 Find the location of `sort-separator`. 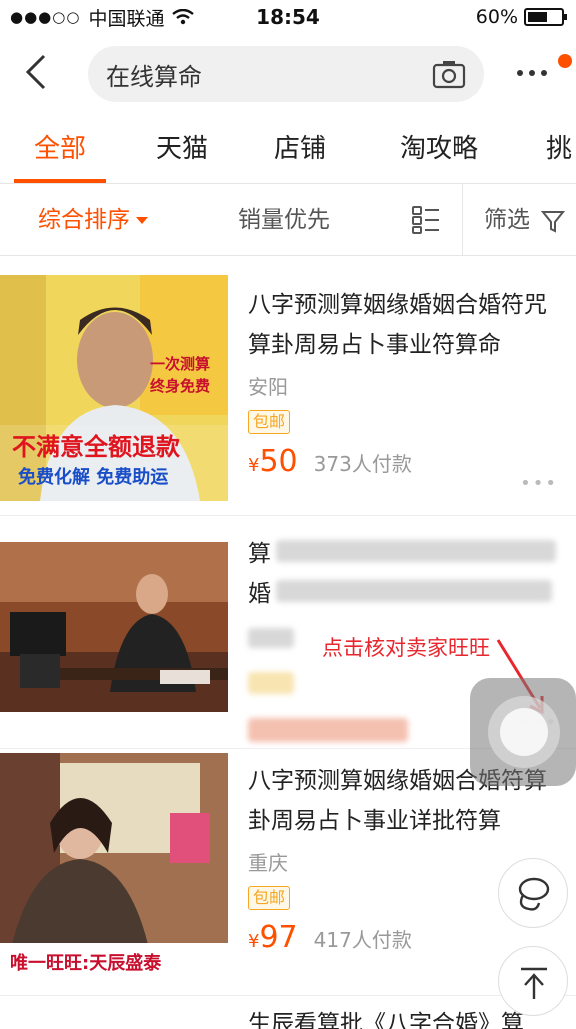

sort-separator is located at coordinates (462, 220).